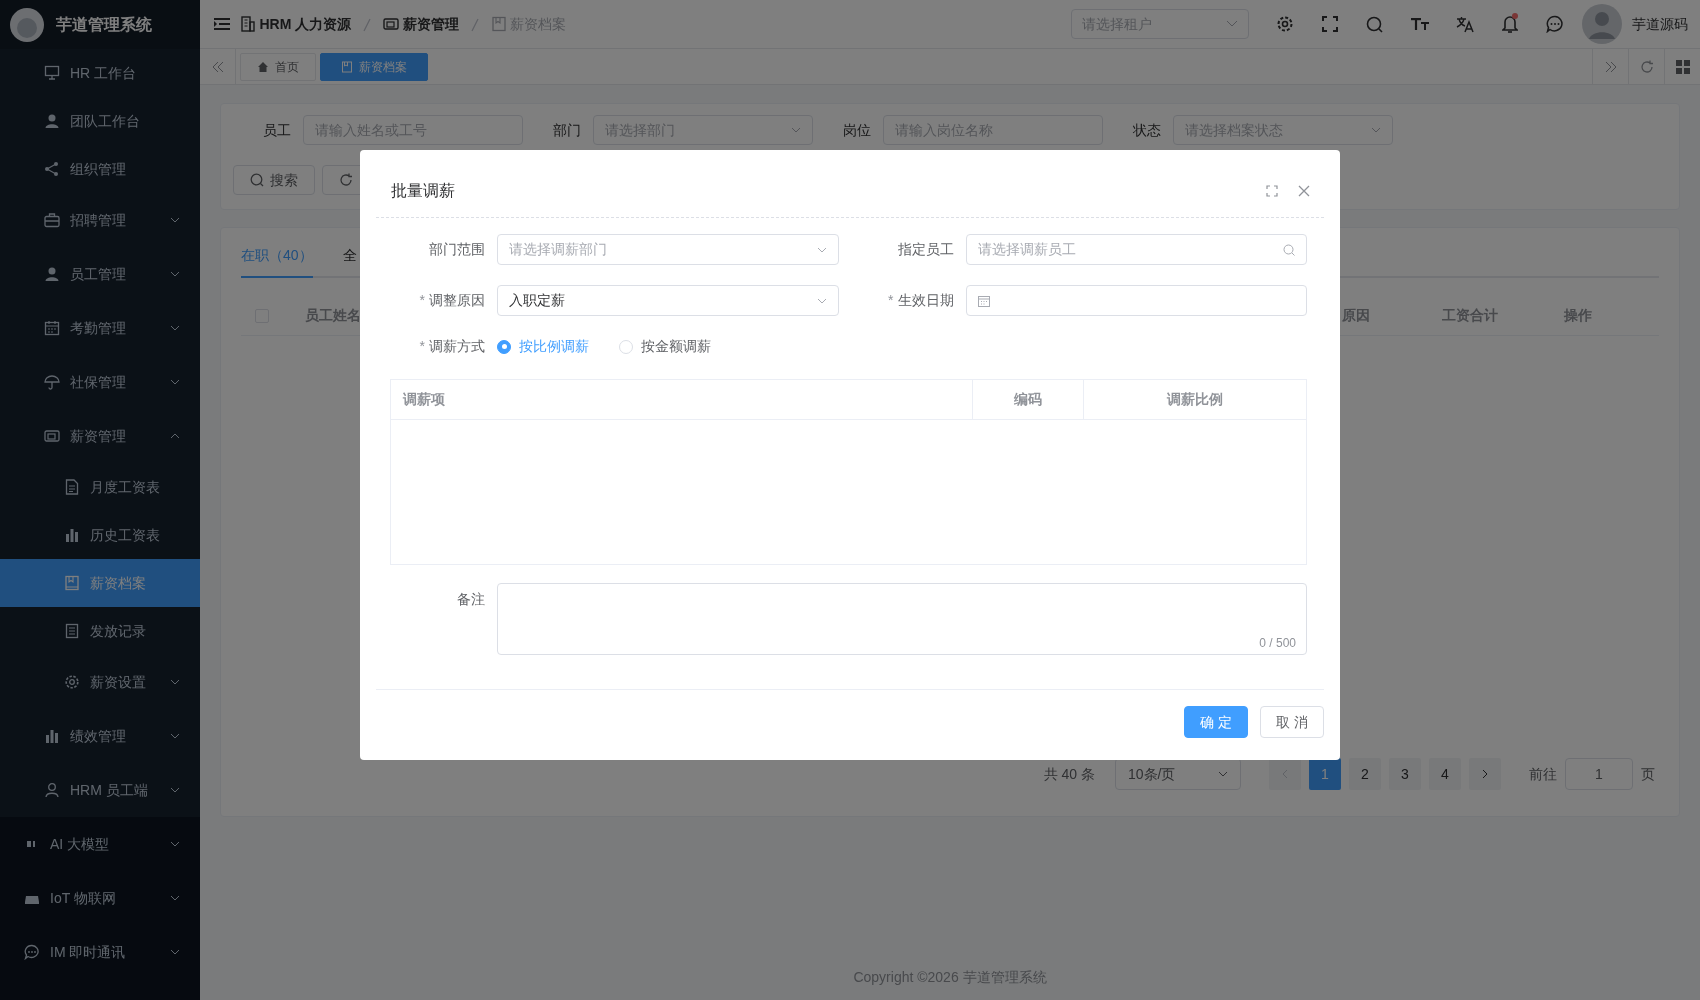 The width and height of the screenshot is (1700, 1000). What do you see at coordinates (1610, 66) in the screenshot?
I see `double-chevron-right-icon` at bounding box center [1610, 66].